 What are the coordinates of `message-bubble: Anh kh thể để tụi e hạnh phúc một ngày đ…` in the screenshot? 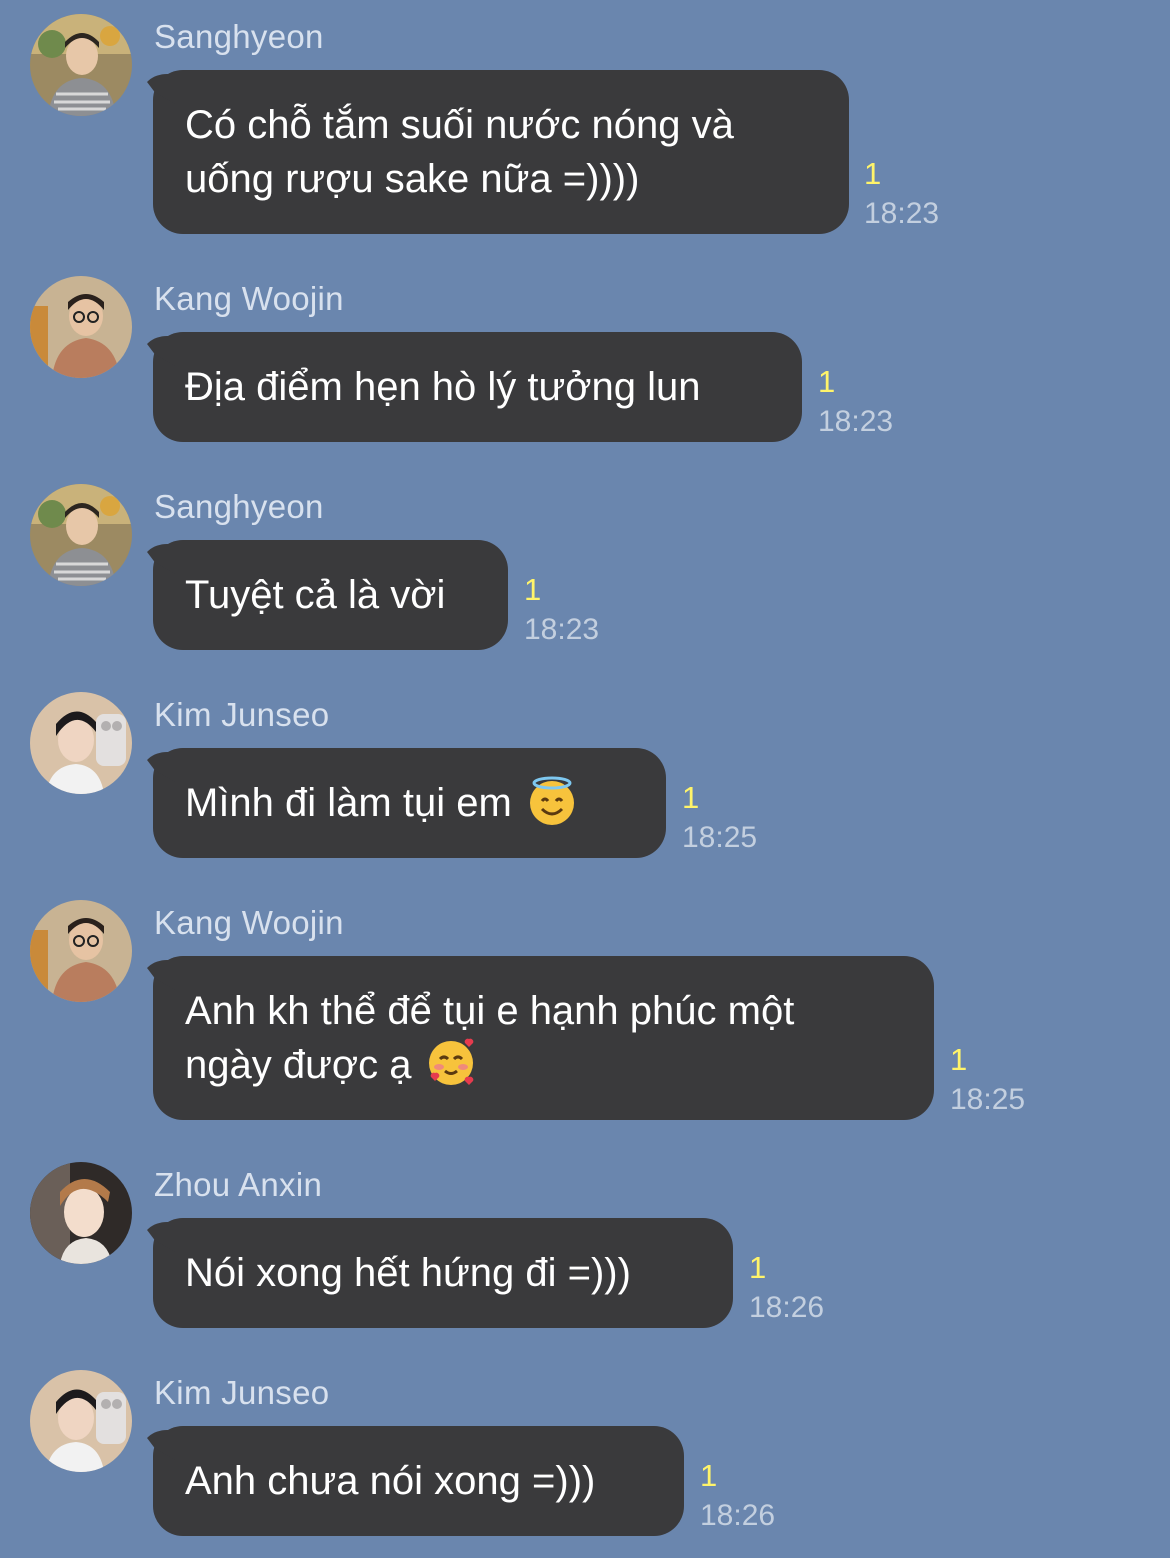 It's located at (543, 1038).